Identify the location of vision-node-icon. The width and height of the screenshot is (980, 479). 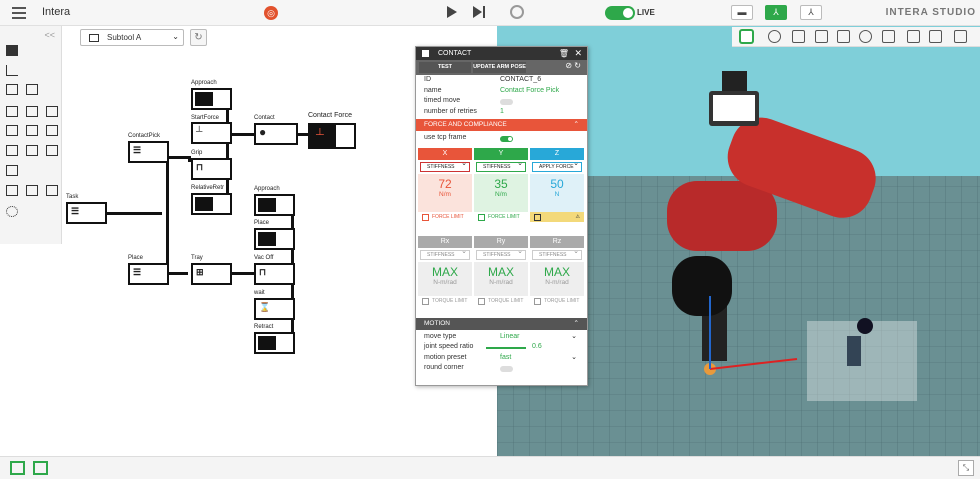
(52, 130).